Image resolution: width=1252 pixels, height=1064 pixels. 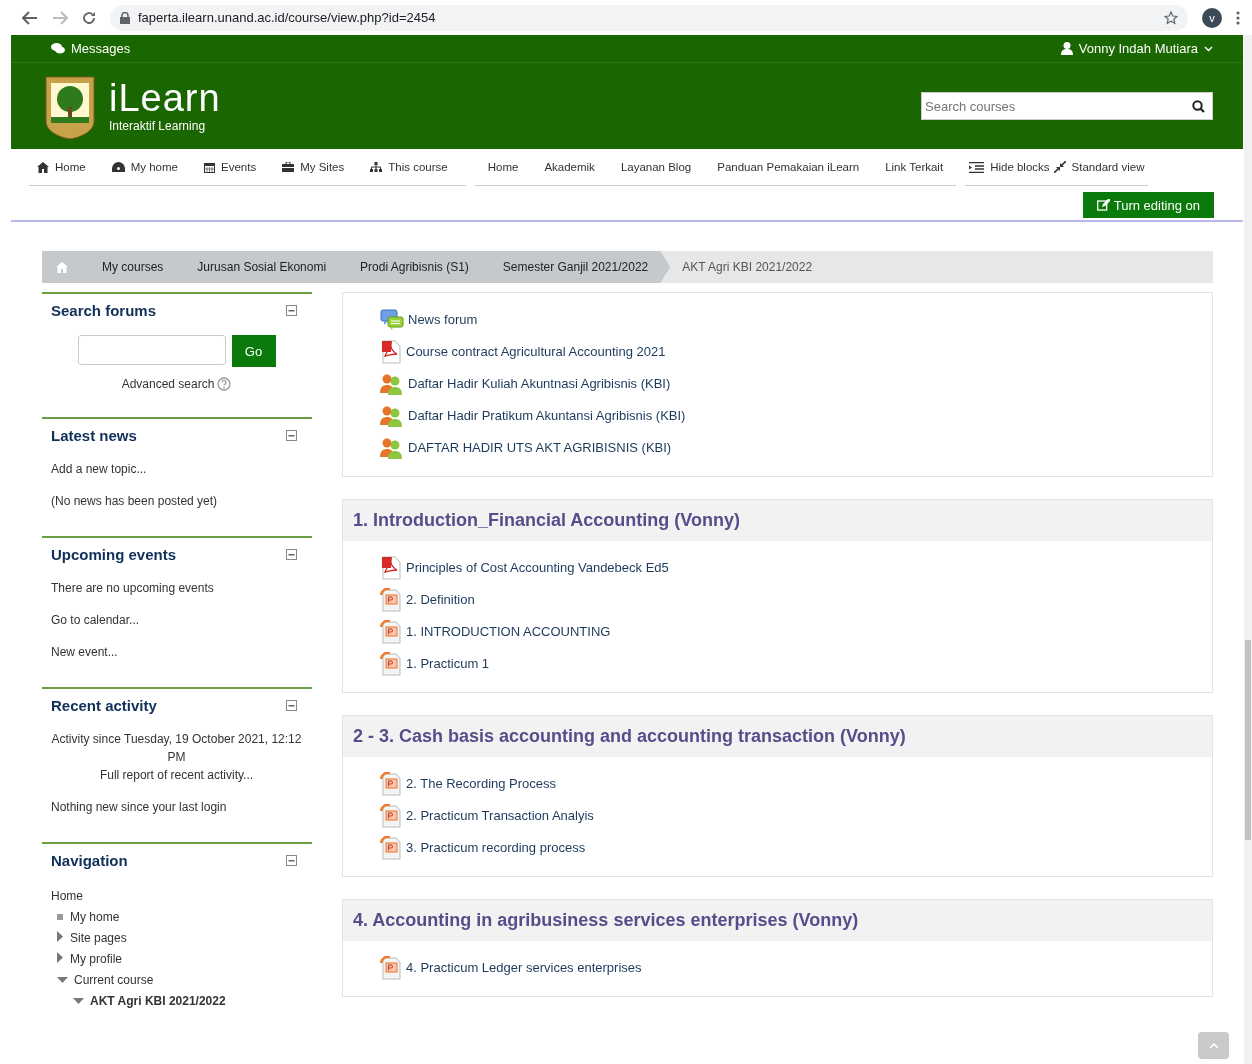 What do you see at coordinates (89, 860) in the screenshot?
I see `block-title: Navigation` at bounding box center [89, 860].